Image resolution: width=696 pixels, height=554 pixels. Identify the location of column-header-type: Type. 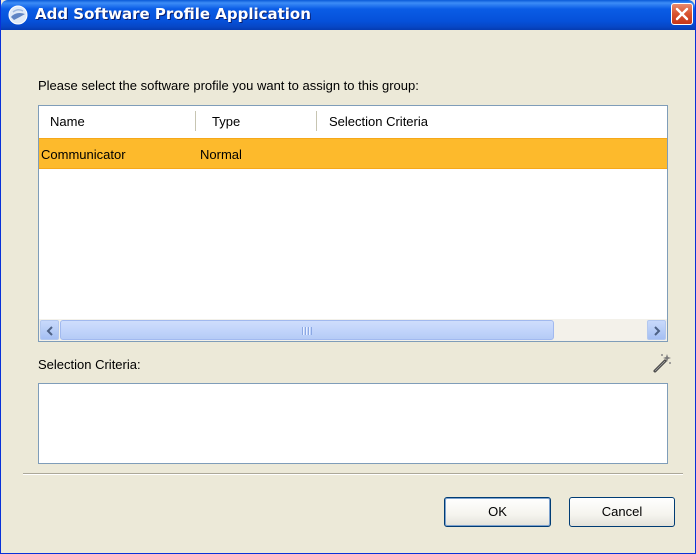
(226, 121).